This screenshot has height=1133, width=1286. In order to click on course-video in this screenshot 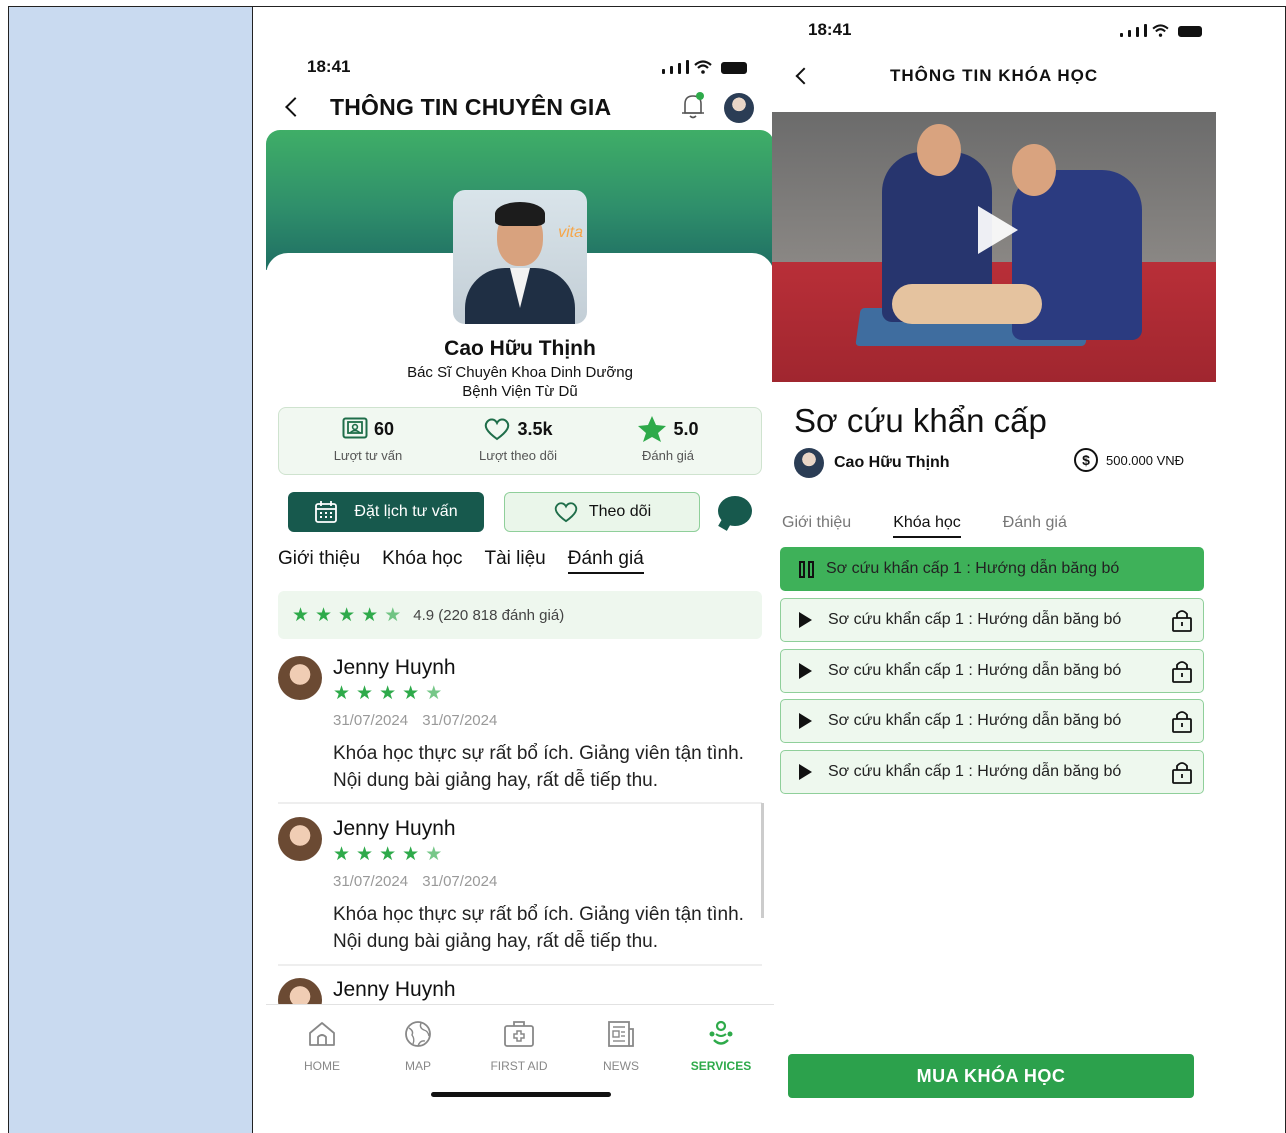, I will do `click(994, 247)`.